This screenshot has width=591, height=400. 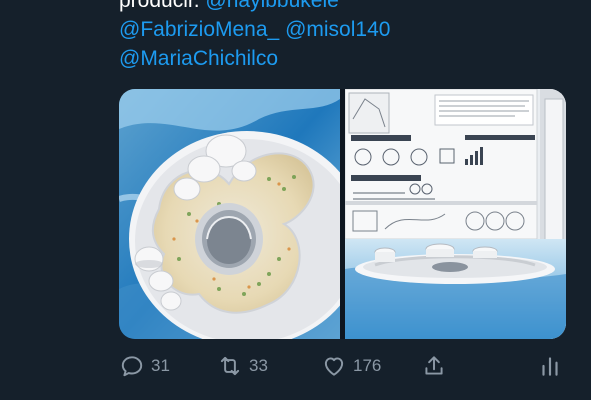 I want to click on reply-button: 31, so click(x=144, y=366).